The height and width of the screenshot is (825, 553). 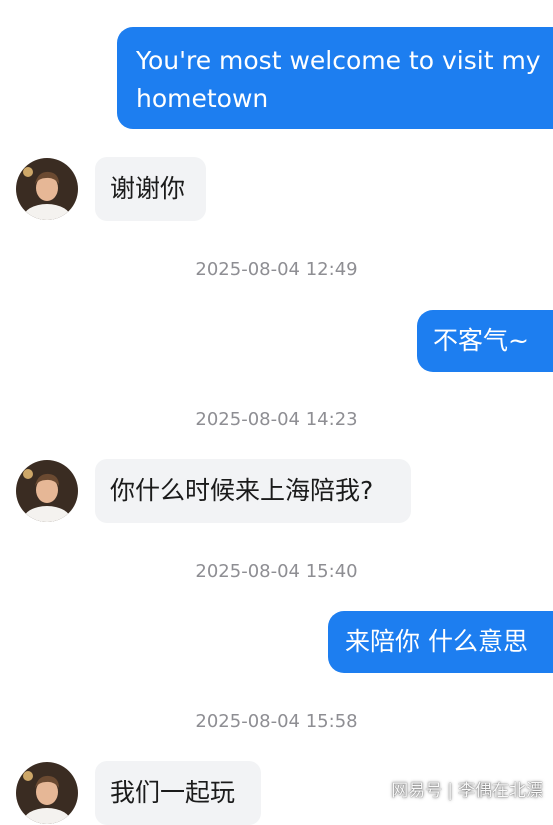 I want to click on watermark: 网易号 | 李偶在北漂, so click(x=467, y=791).